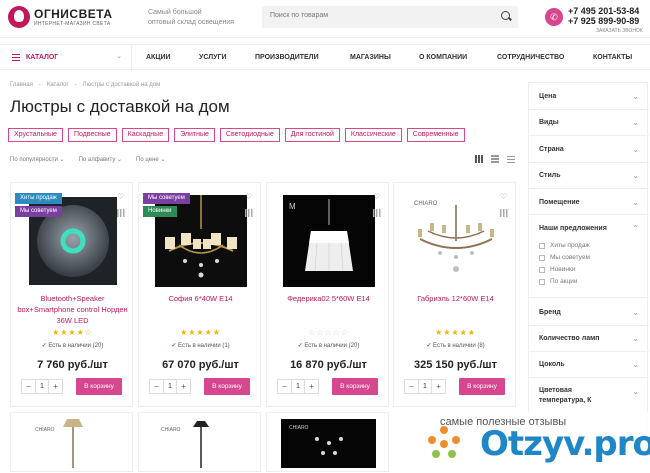 The height and width of the screenshot is (473, 650). Describe the element at coordinates (60, 17) in the screenshot. I see `logo: ОГНИСВЕТА ИНТЕРНЕТ-МАГАЗИН СВЕТА` at that location.